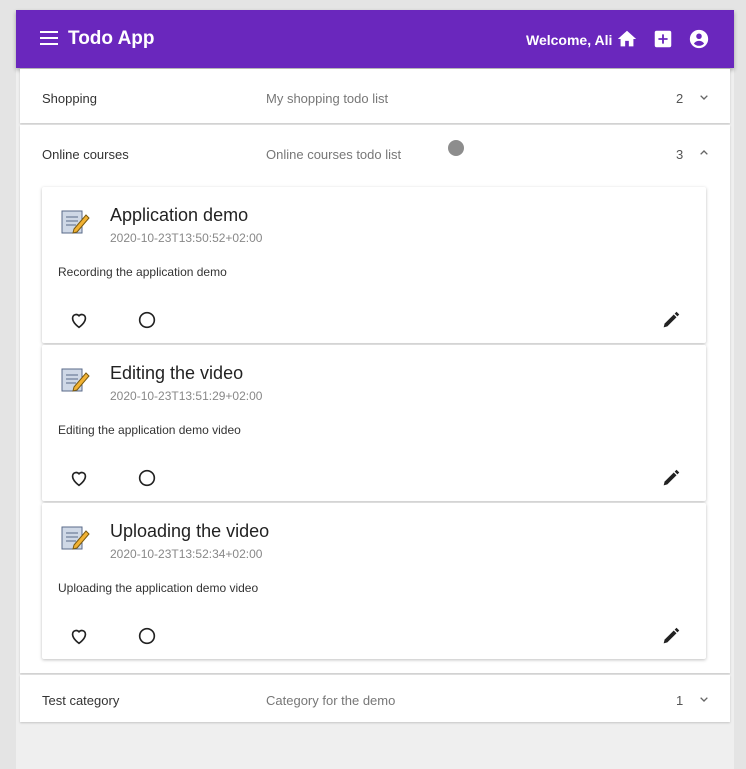 The image size is (746, 769). Describe the element at coordinates (627, 39) in the screenshot. I see `home-icon` at that location.